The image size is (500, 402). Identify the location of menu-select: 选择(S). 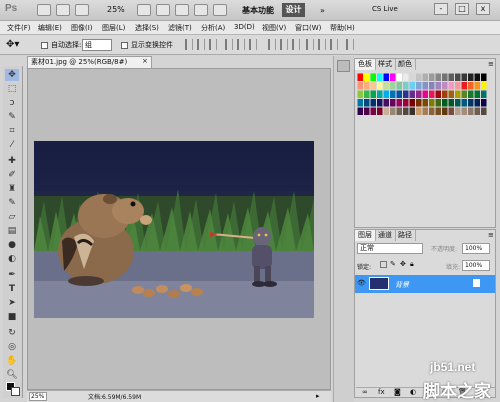
(147, 28).